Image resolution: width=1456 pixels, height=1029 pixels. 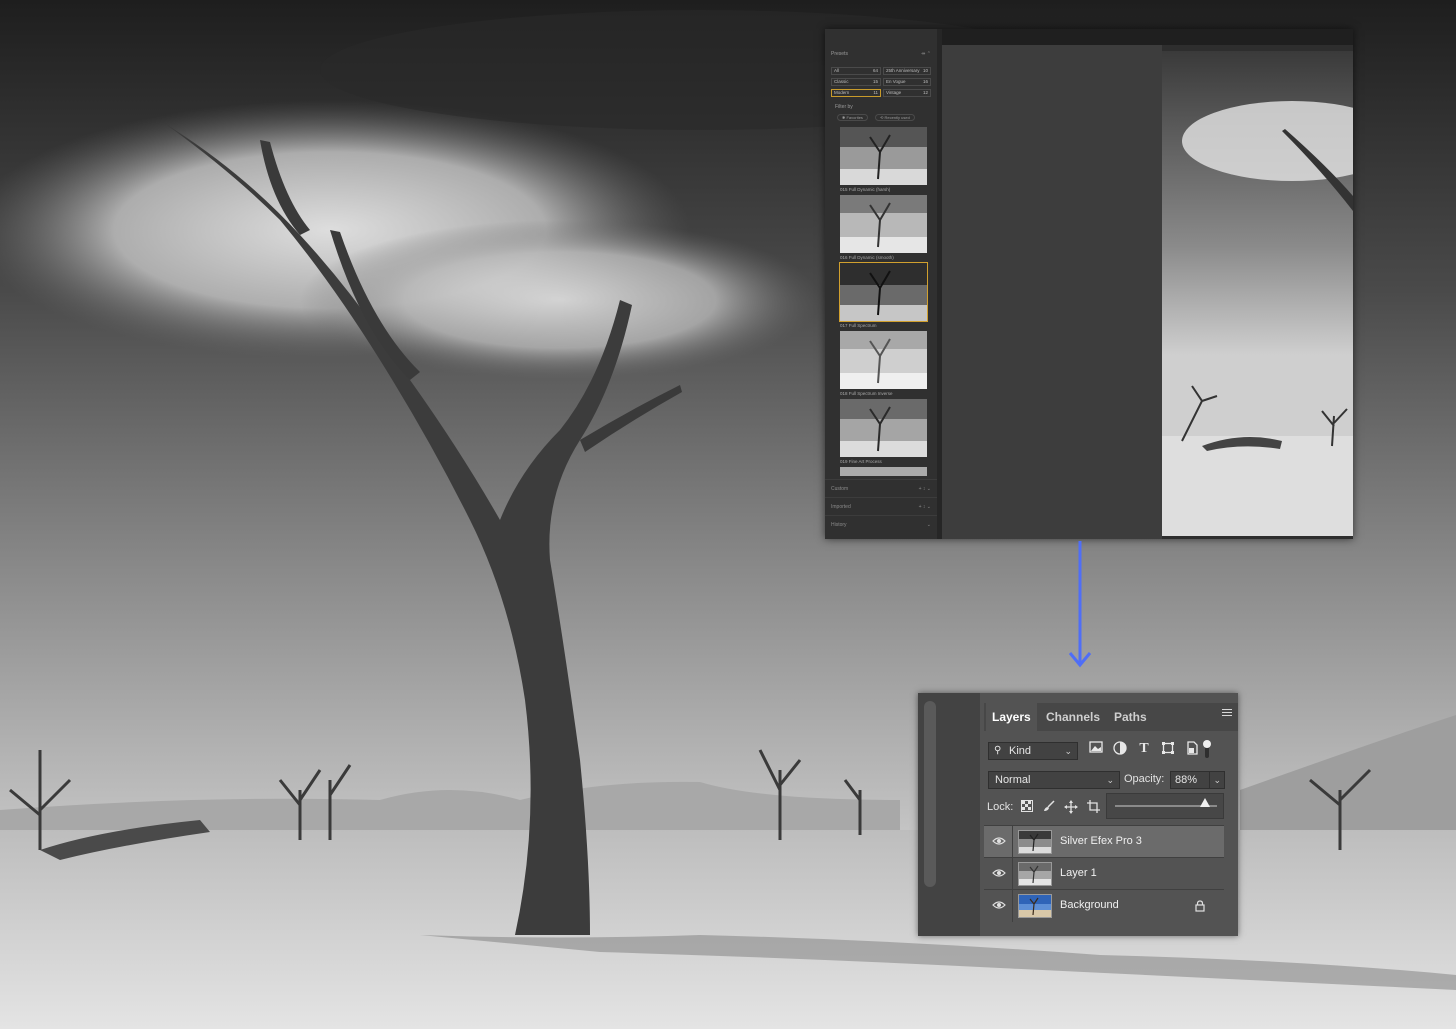 What do you see at coordinates (881, 488) in the screenshot?
I see `custom-section: Custom + ↕ ⌄` at bounding box center [881, 488].